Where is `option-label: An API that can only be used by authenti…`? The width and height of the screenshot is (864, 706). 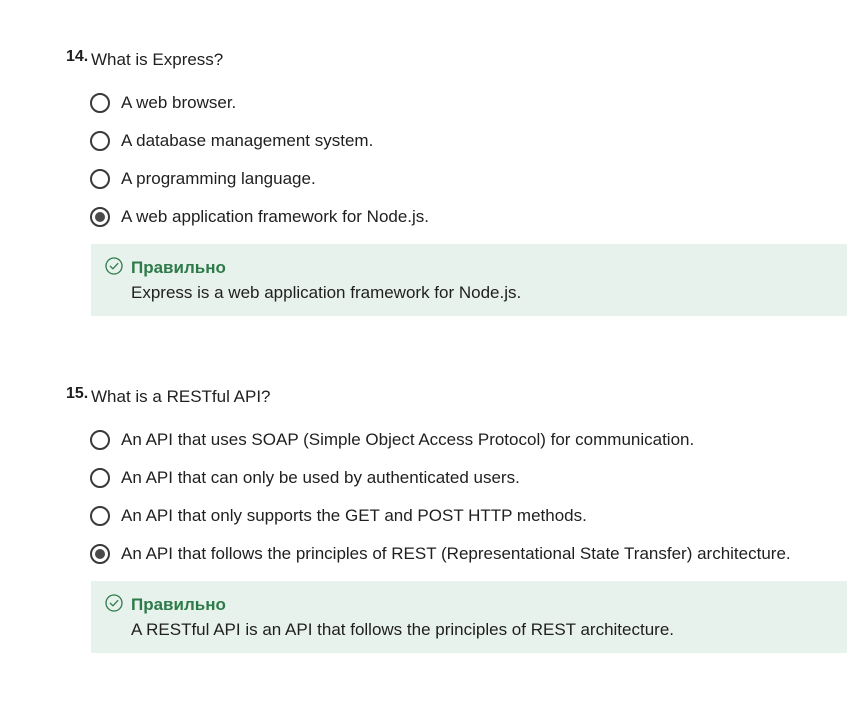 option-label: An API that can only be used by authenti… is located at coordinates (320, 477).